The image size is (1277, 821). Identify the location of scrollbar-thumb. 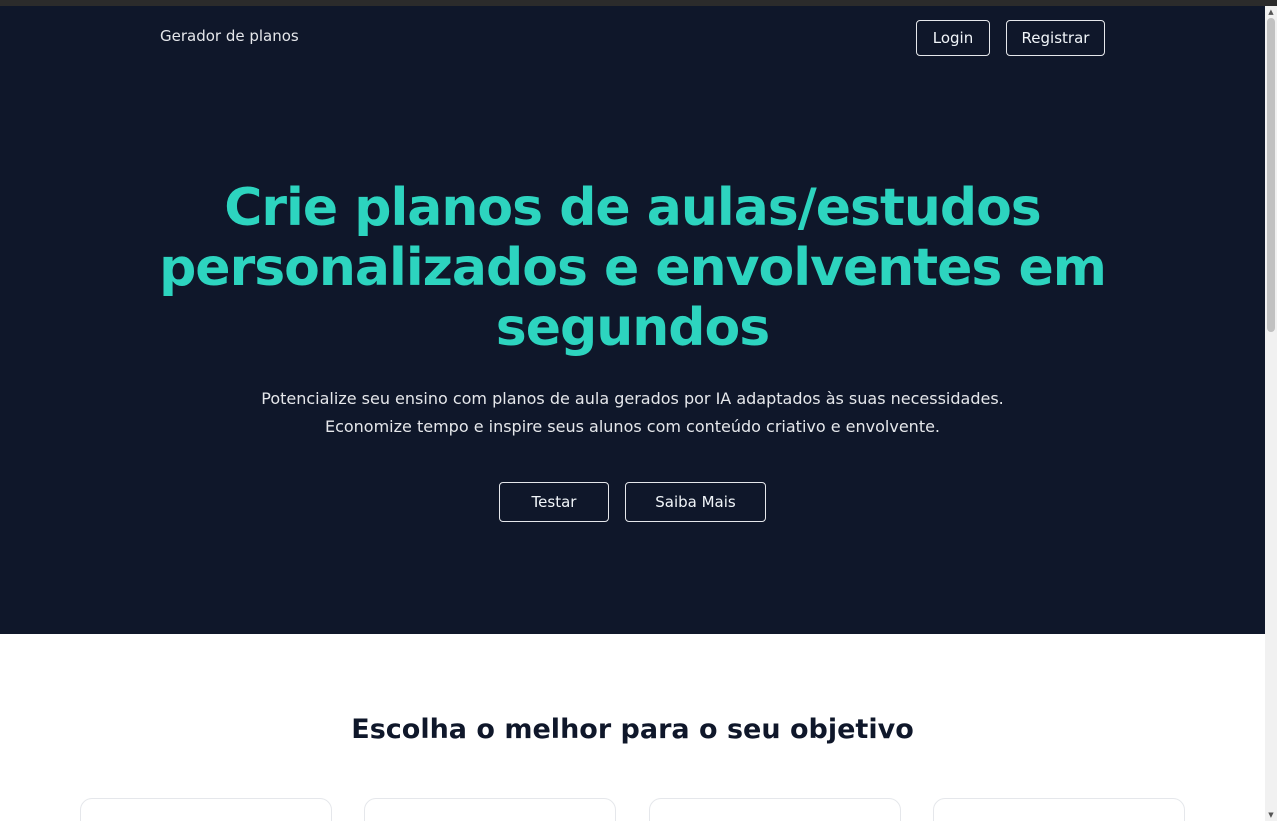
(1271, 175).